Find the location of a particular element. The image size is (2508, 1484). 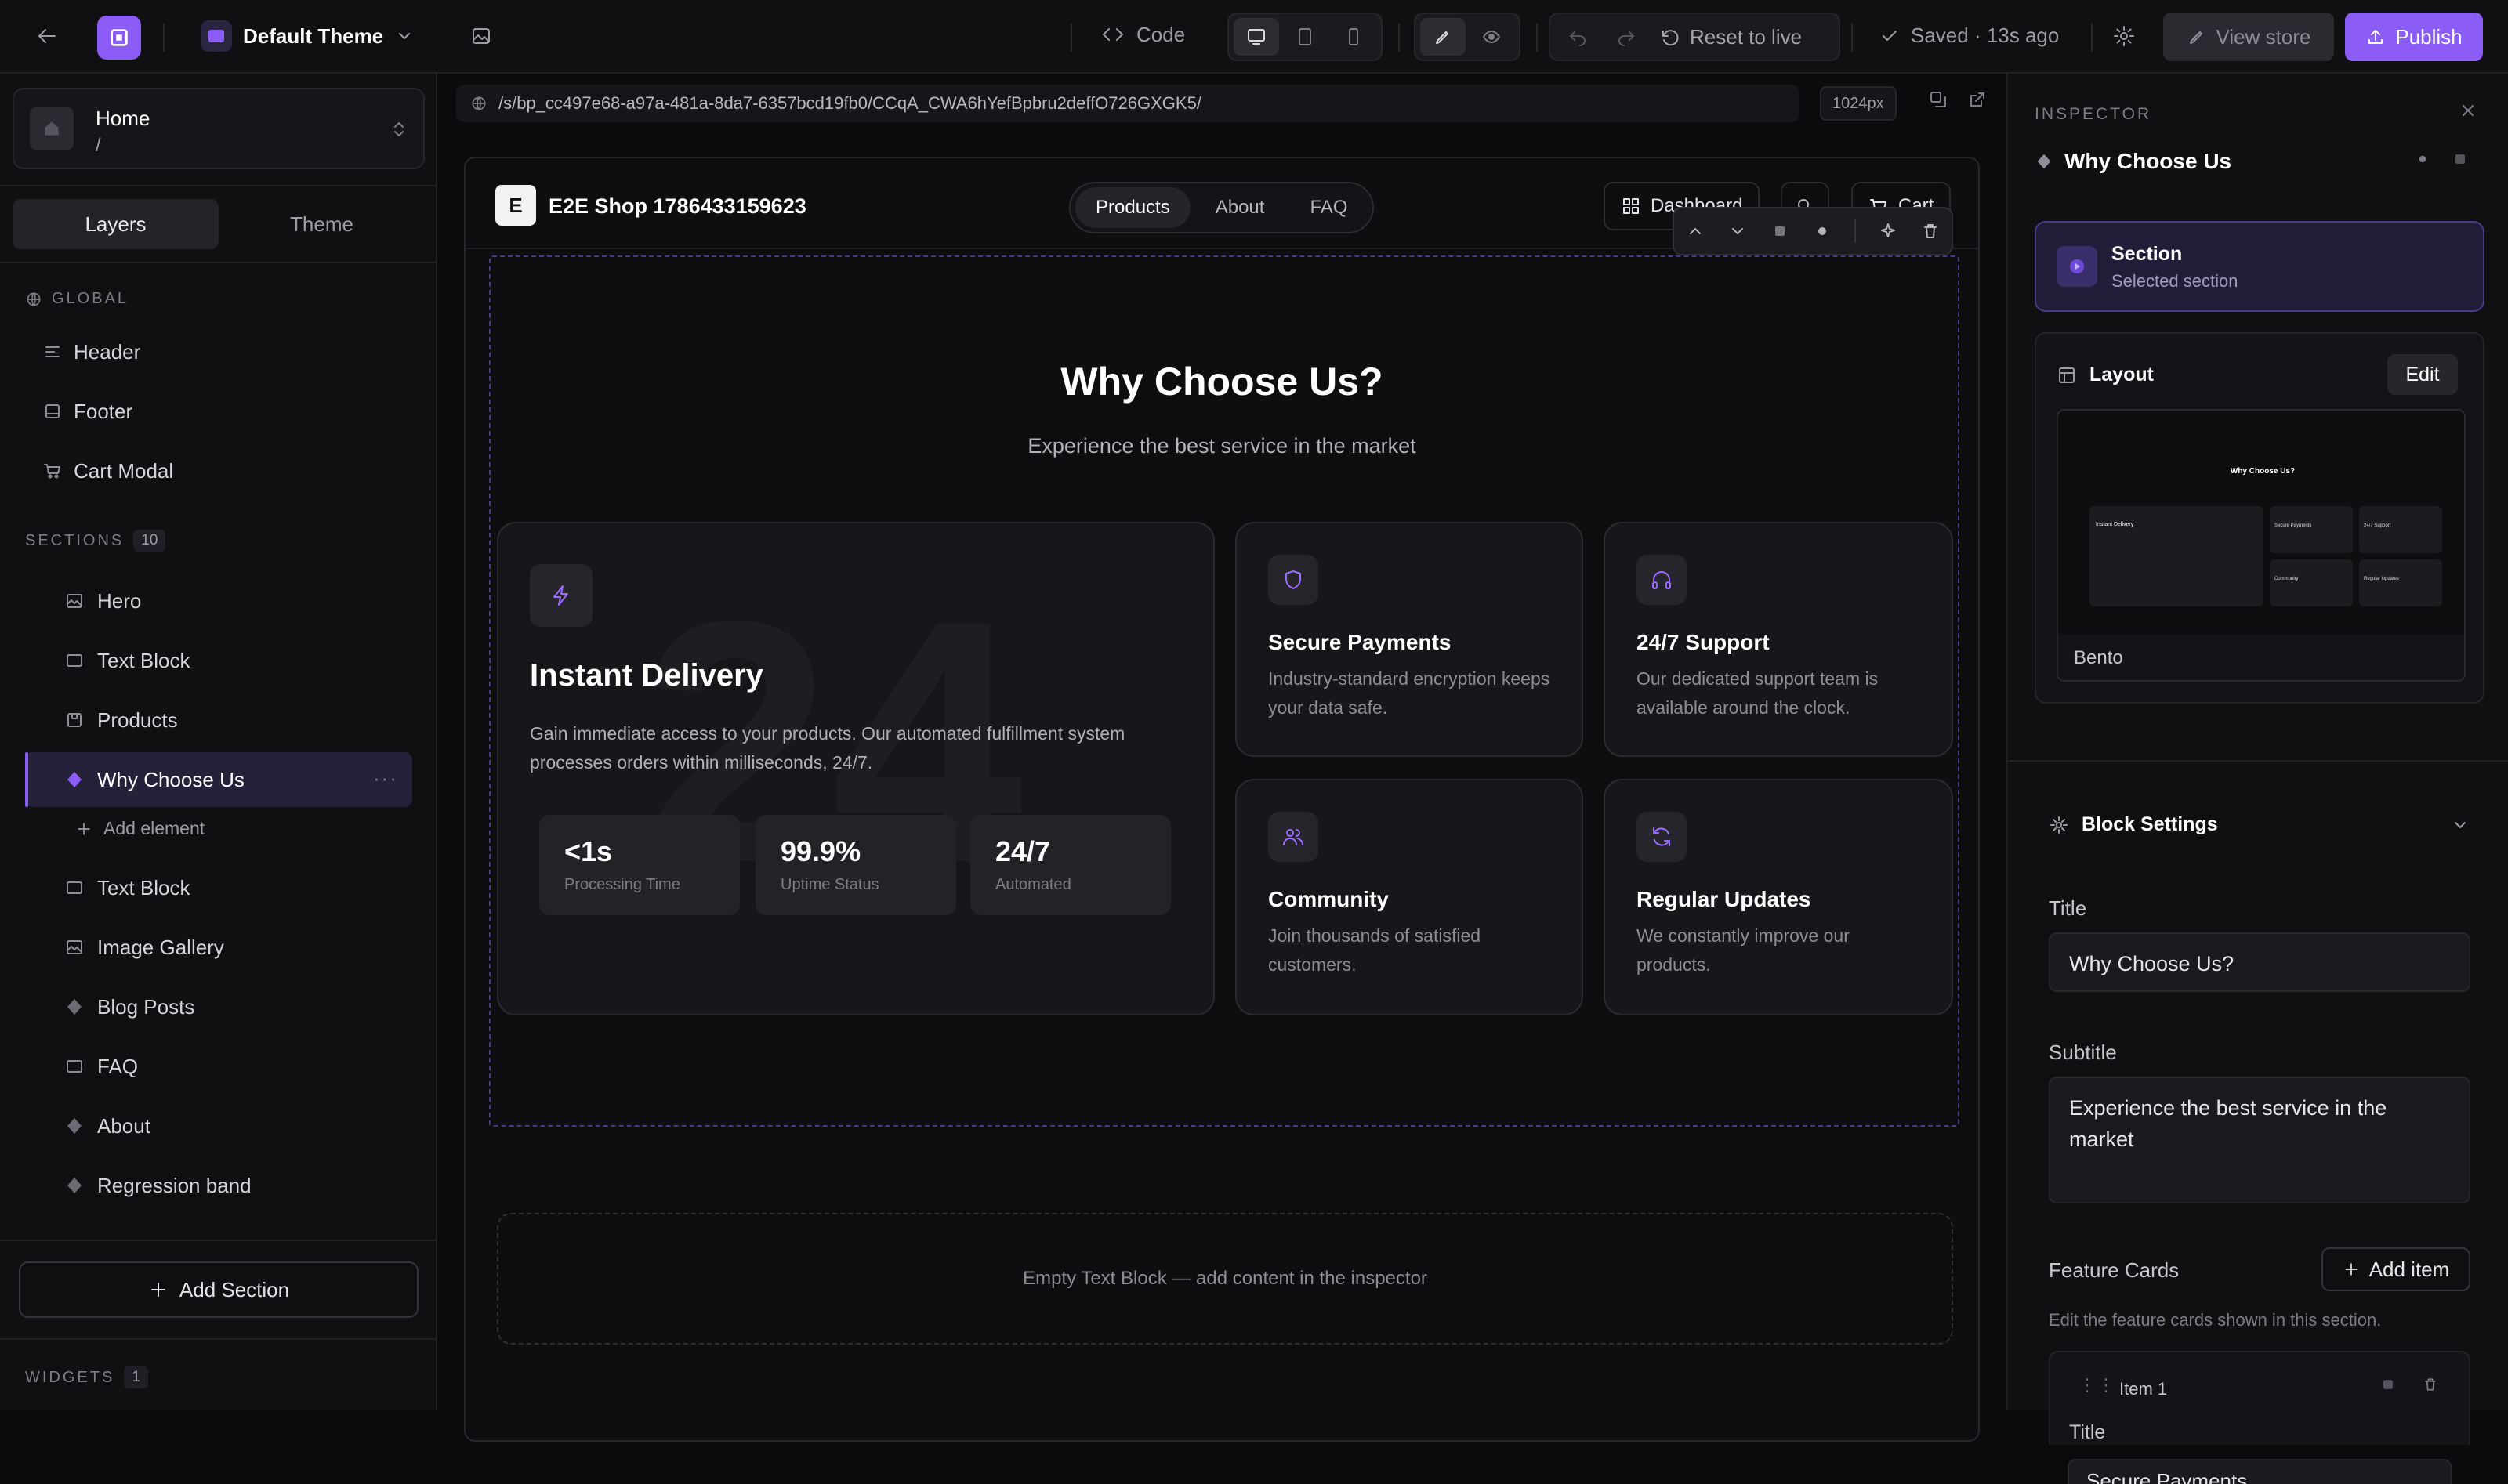

title-input: Why Choose Us? is located at coordinates (2259, 962).